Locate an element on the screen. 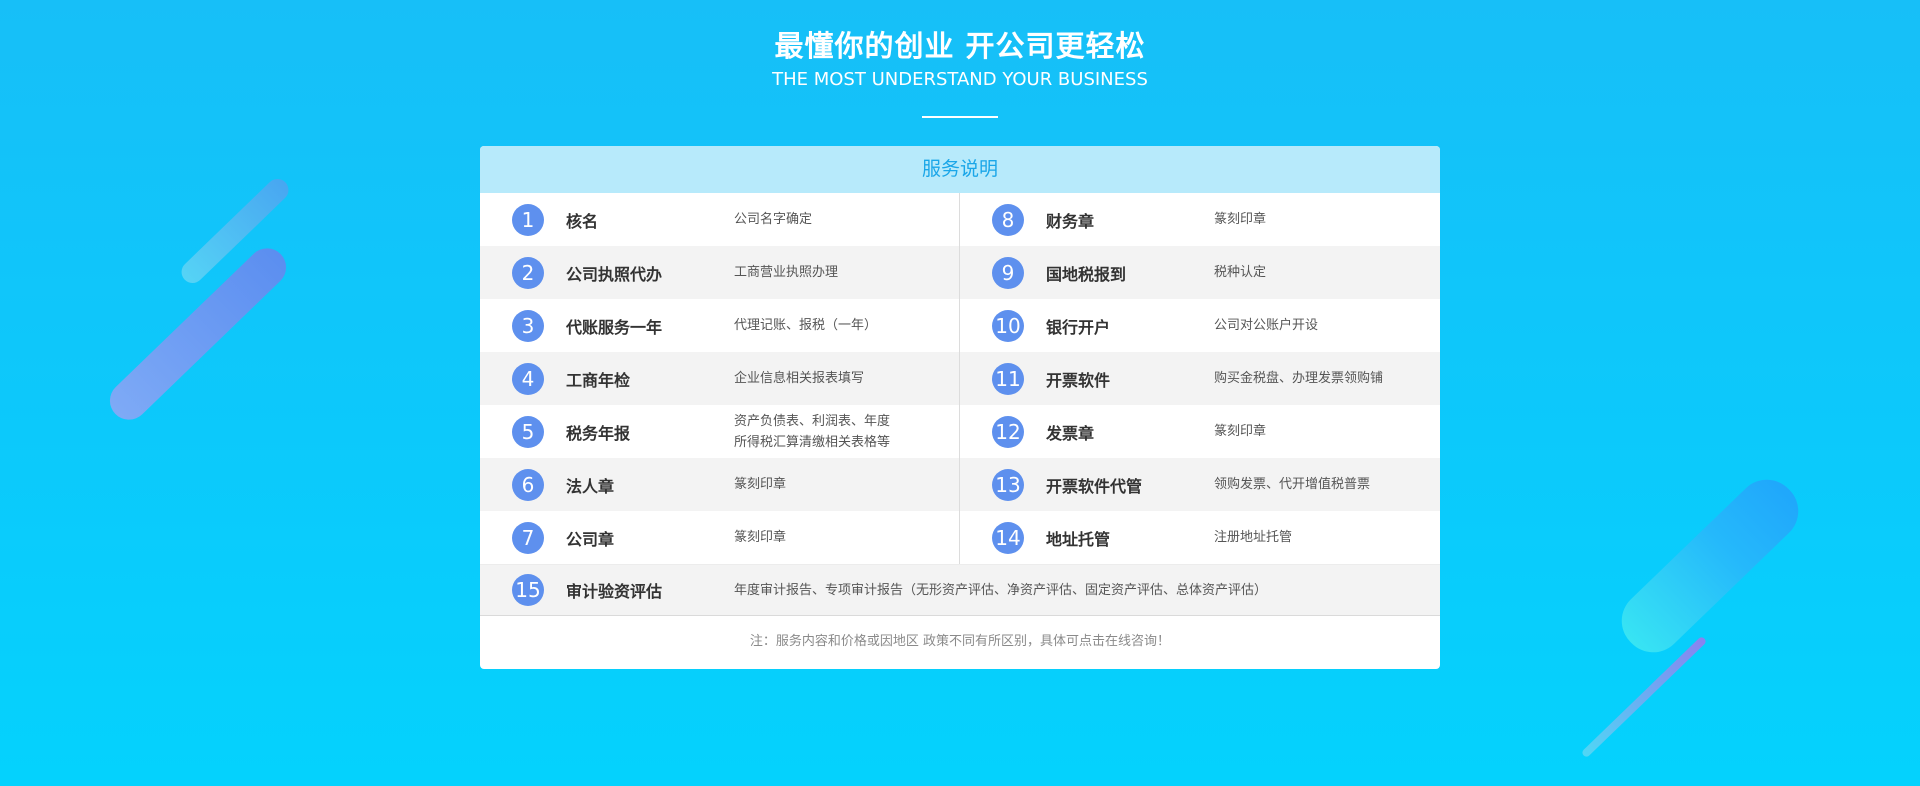 This screenshot has height=786, width=1920. item-description: 工商营业执照办理 is located at coordinates (786, 272).